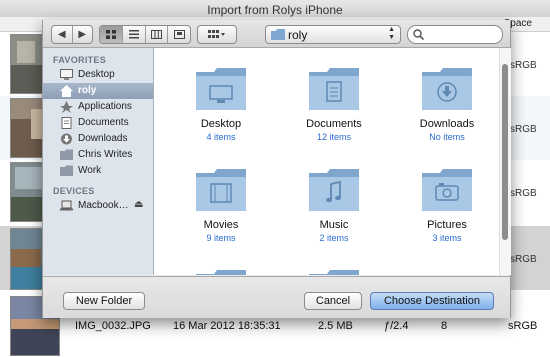 This screenshot has height=357, width=550. I want to click on downloads-folder-icon, so click(447, 89).